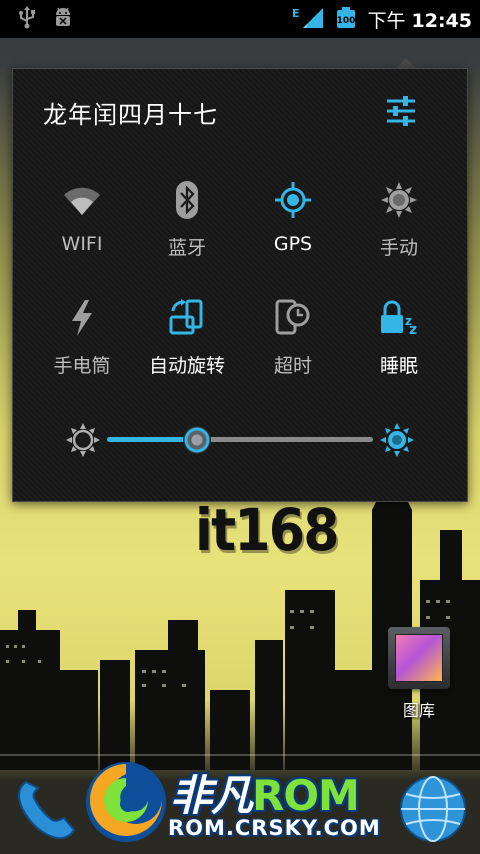 This screenshot has width=480, height=854. What do you see at coordinates (419, 658) in the screenshot?
I see `gallery-icon` at bounding box center [419, 658].